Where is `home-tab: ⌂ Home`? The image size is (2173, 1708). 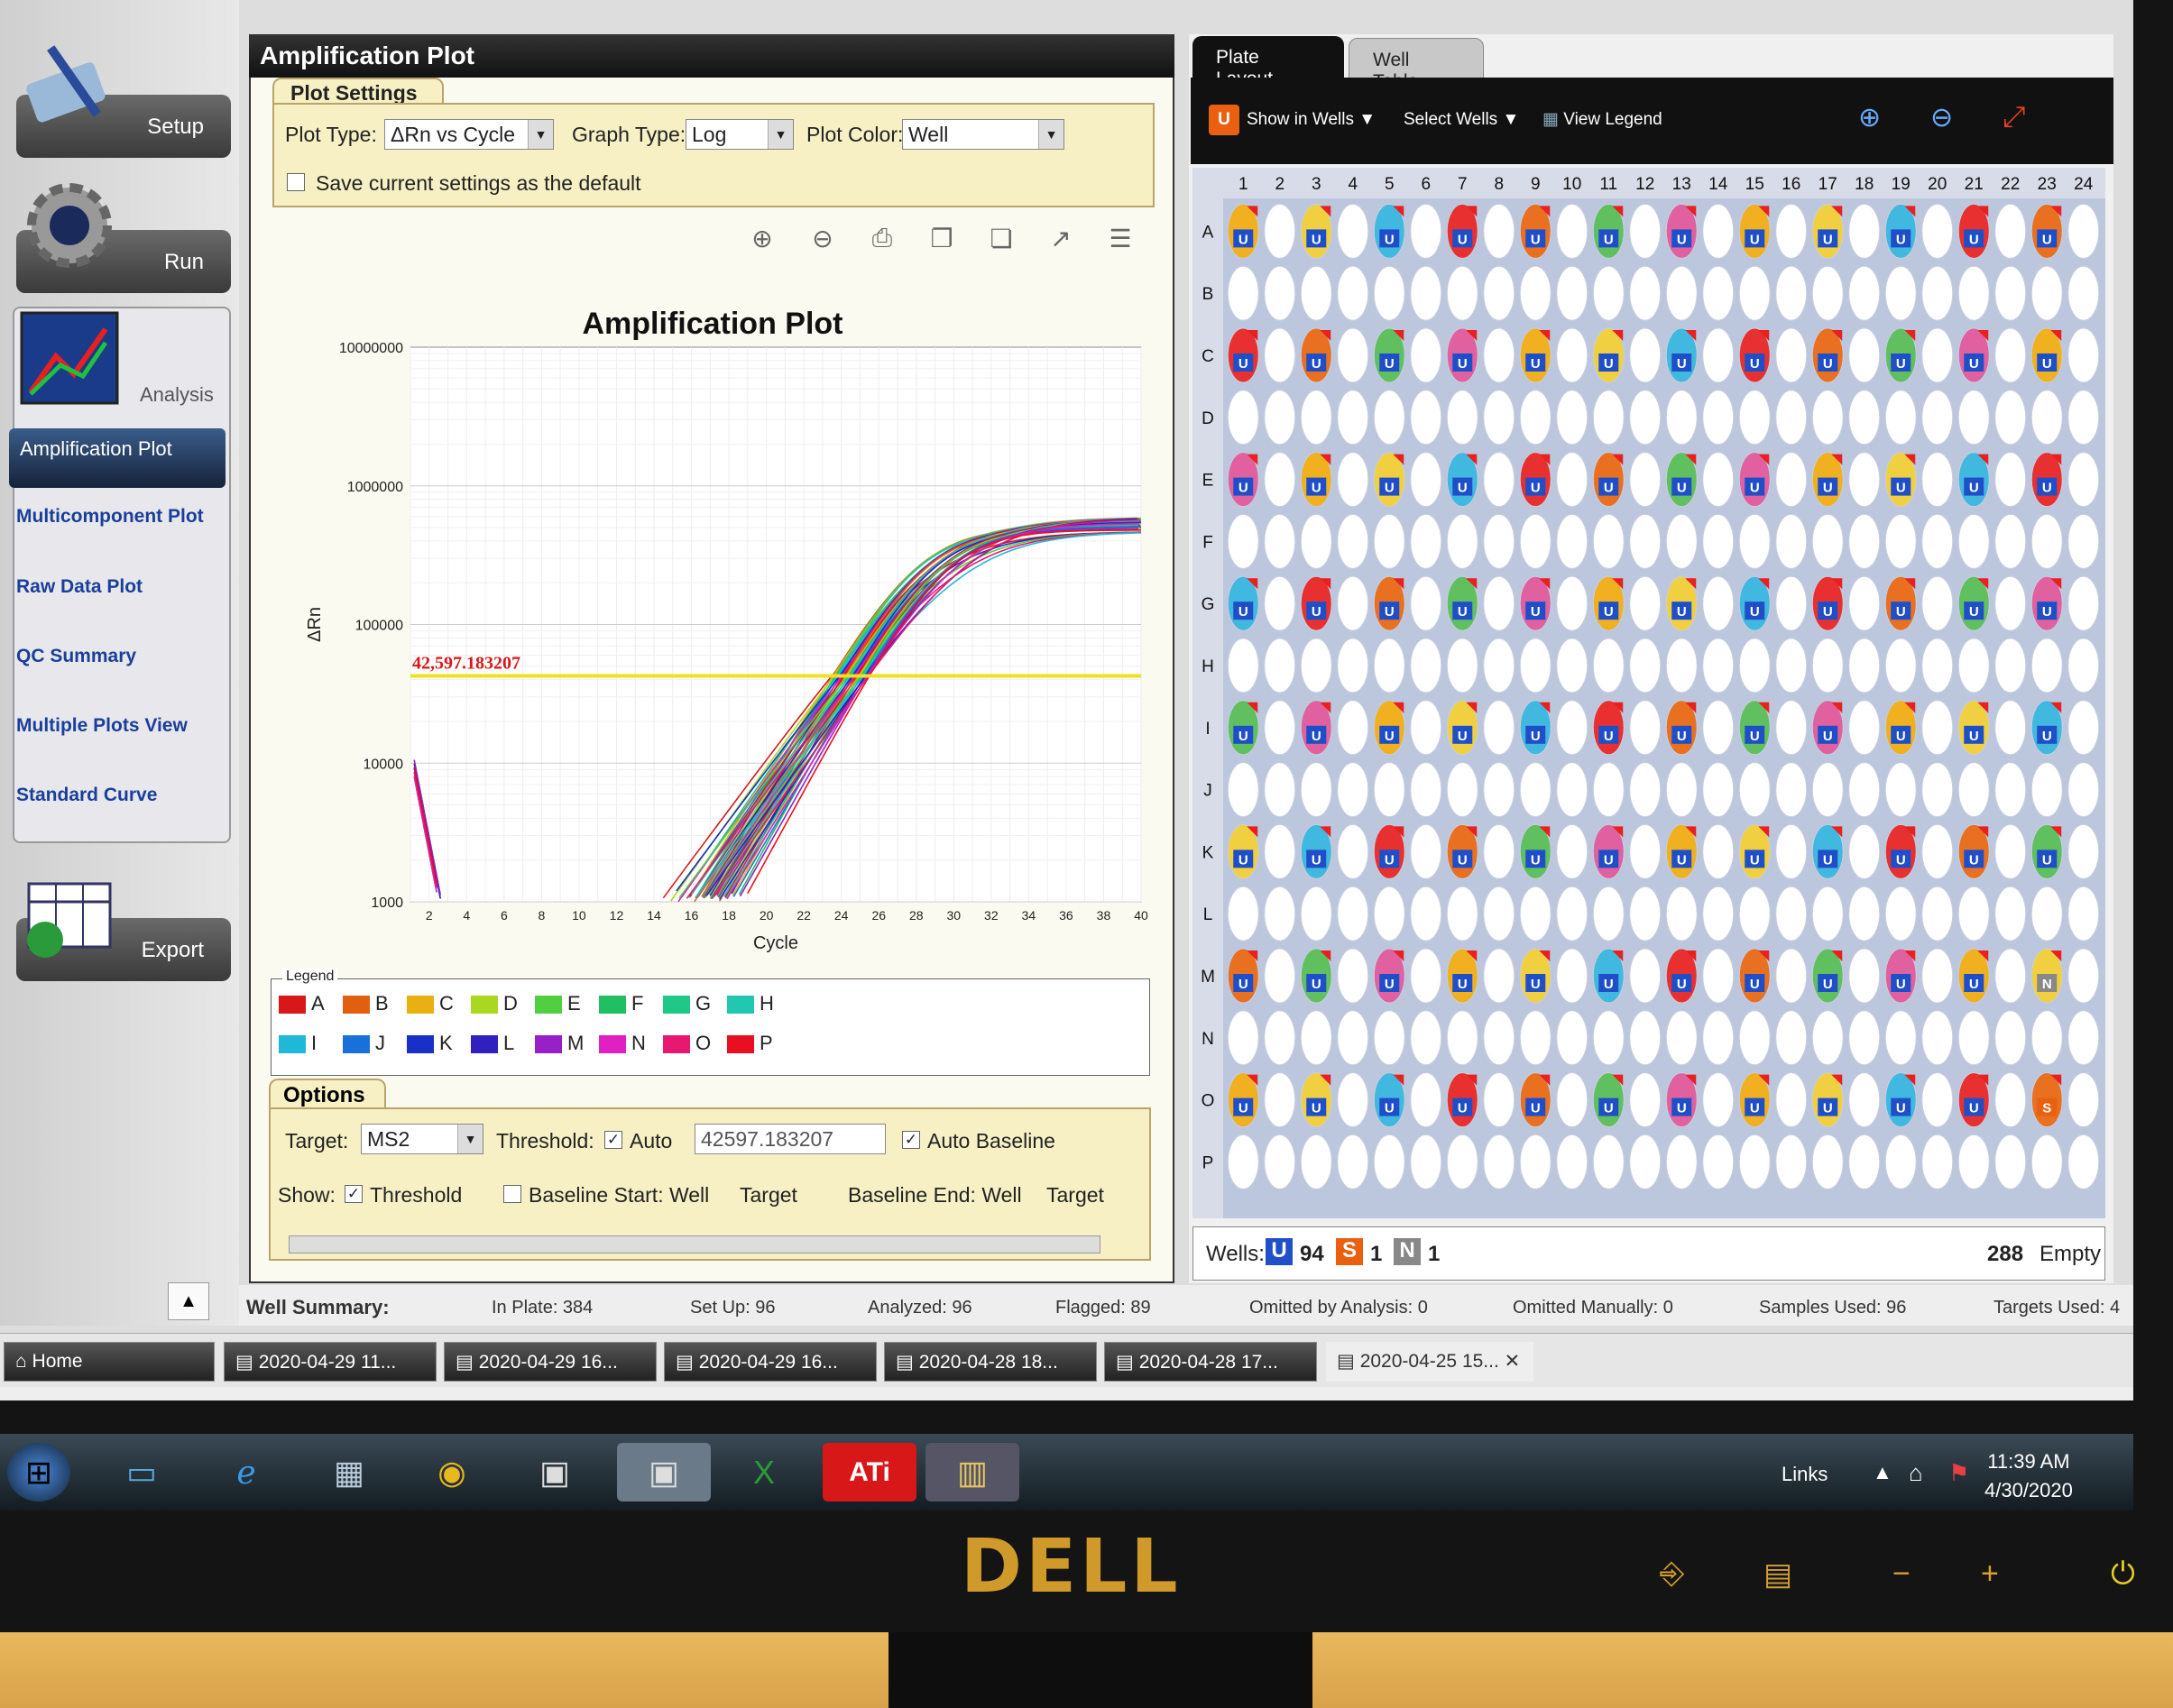 home-tab: ⌂ Home is located at coordinates (109, 1362).